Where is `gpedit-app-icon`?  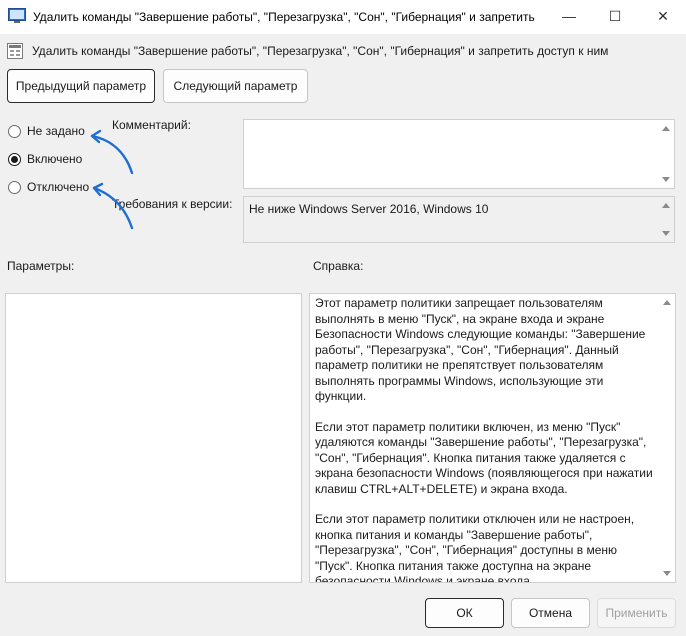 gpedit-app-icon is located at coordinates (17, 15).